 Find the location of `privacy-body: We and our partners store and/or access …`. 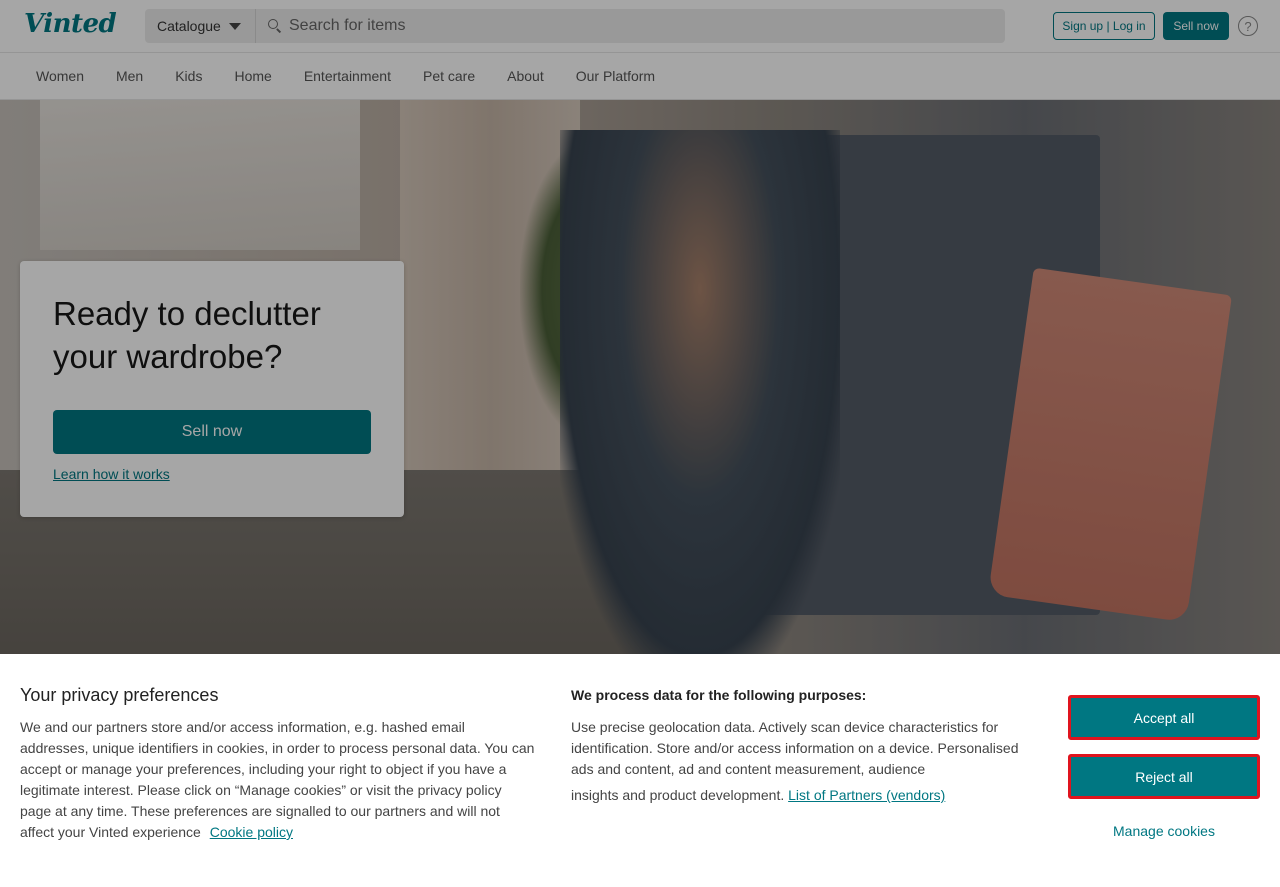

privacy-body: We and our partners store and/or access … is located at coordinates (277, 779).